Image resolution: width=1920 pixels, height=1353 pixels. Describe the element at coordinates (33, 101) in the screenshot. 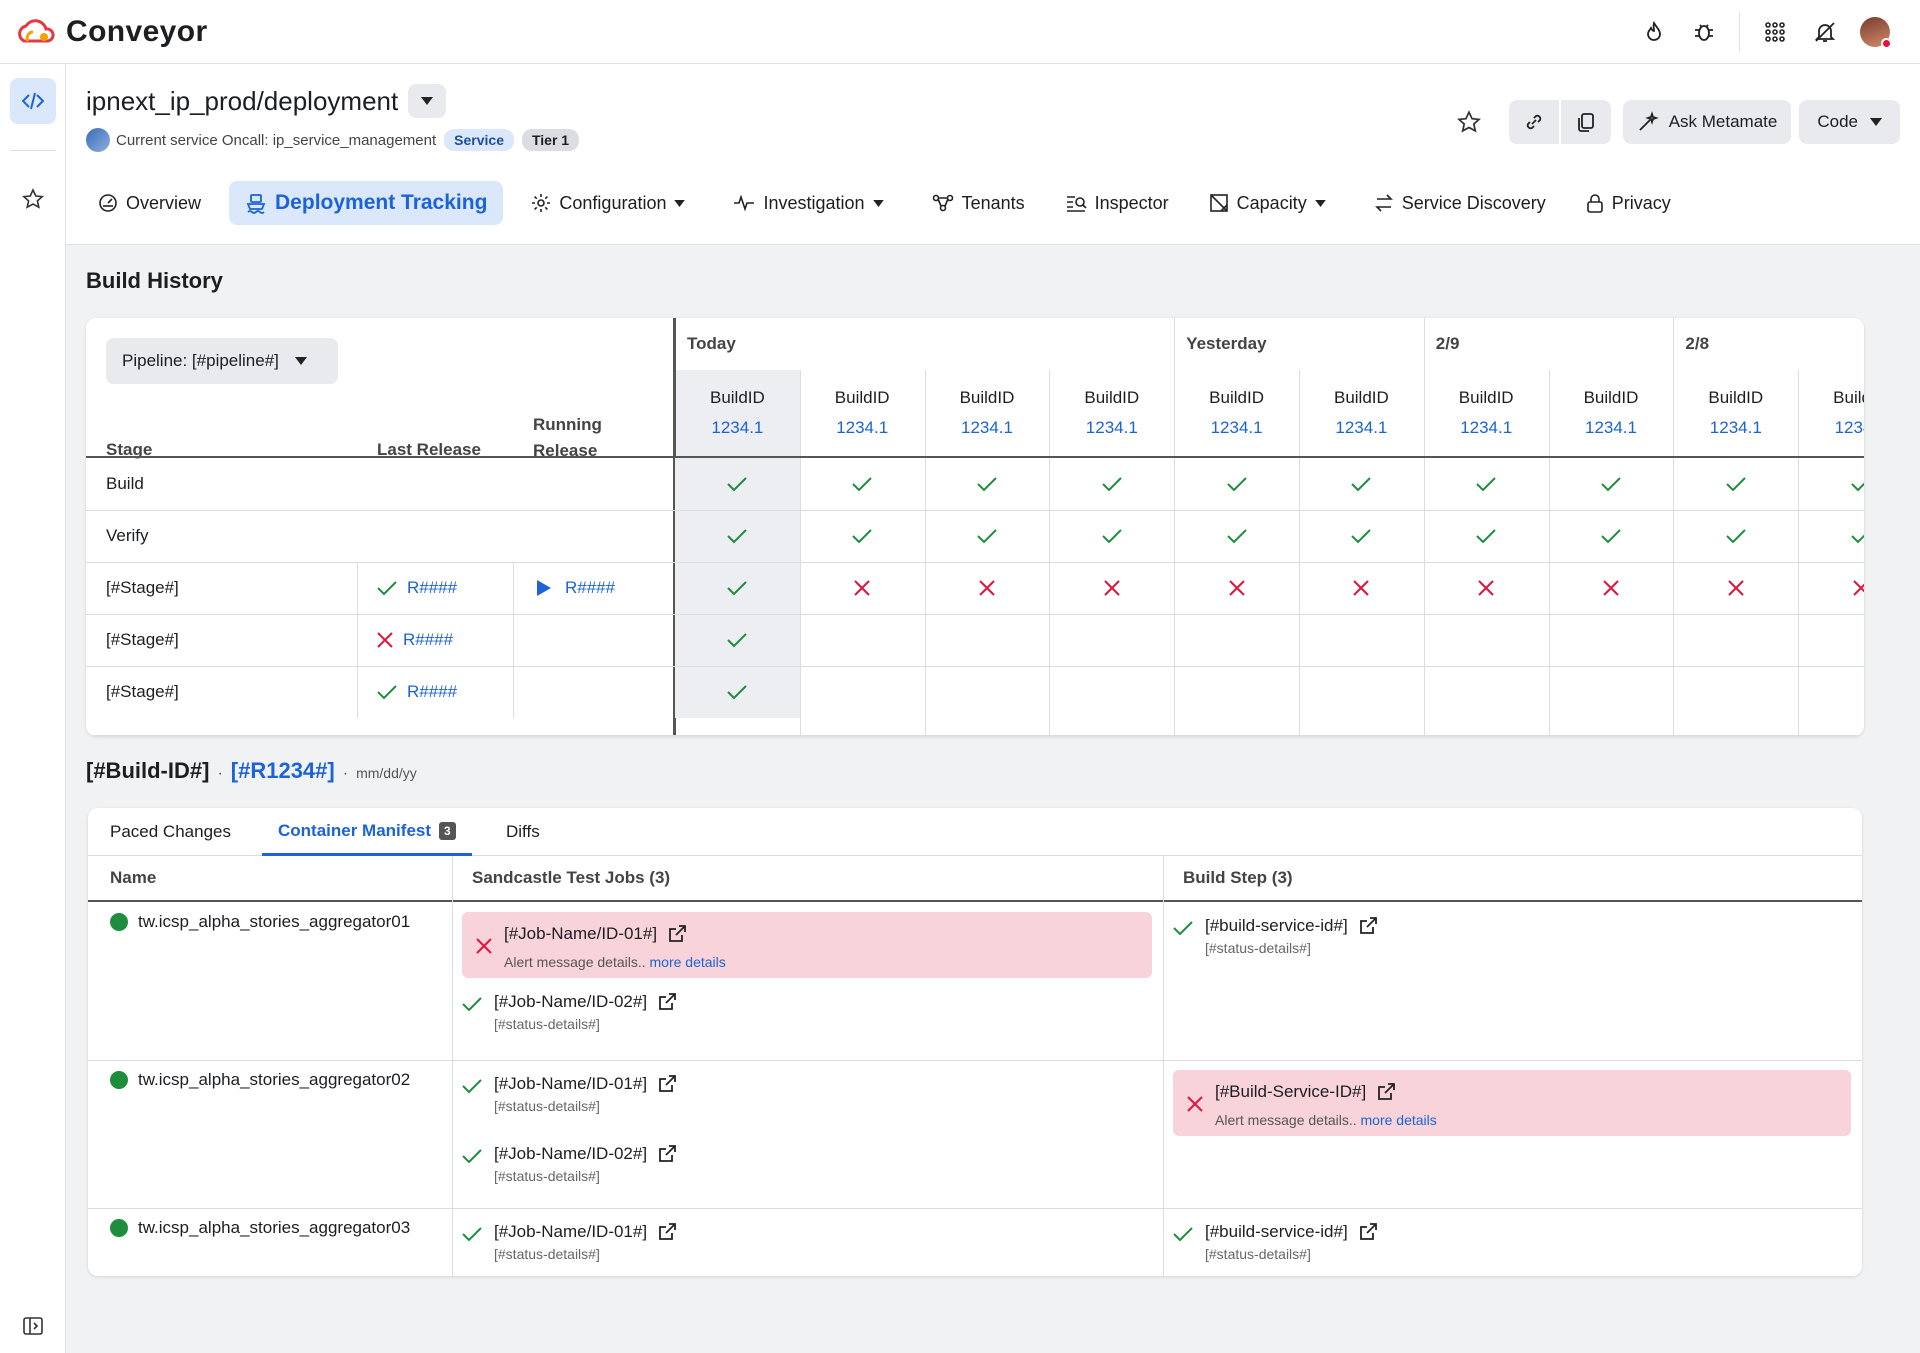

I see `code-nav-button` at that location.